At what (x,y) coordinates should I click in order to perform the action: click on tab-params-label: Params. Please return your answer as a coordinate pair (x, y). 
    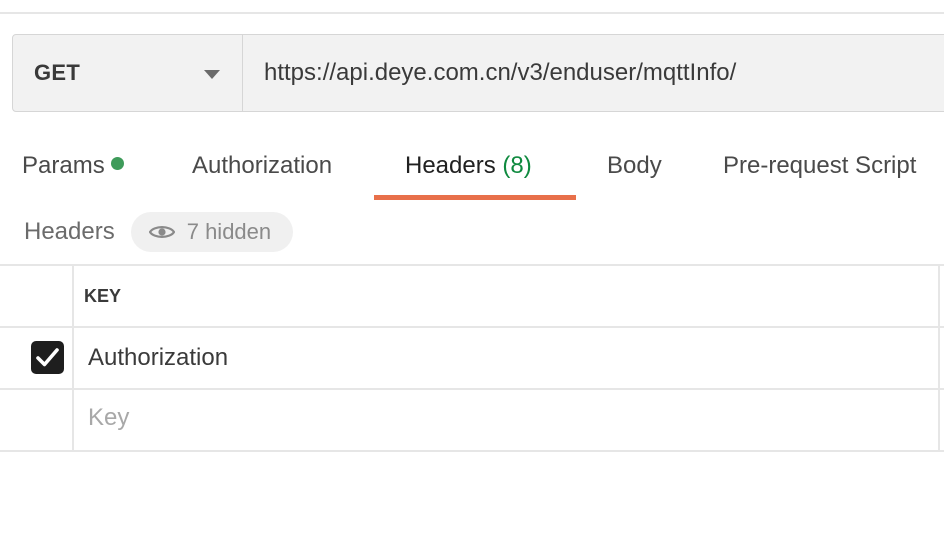
    Looking at the image, I should click on (63, 165).